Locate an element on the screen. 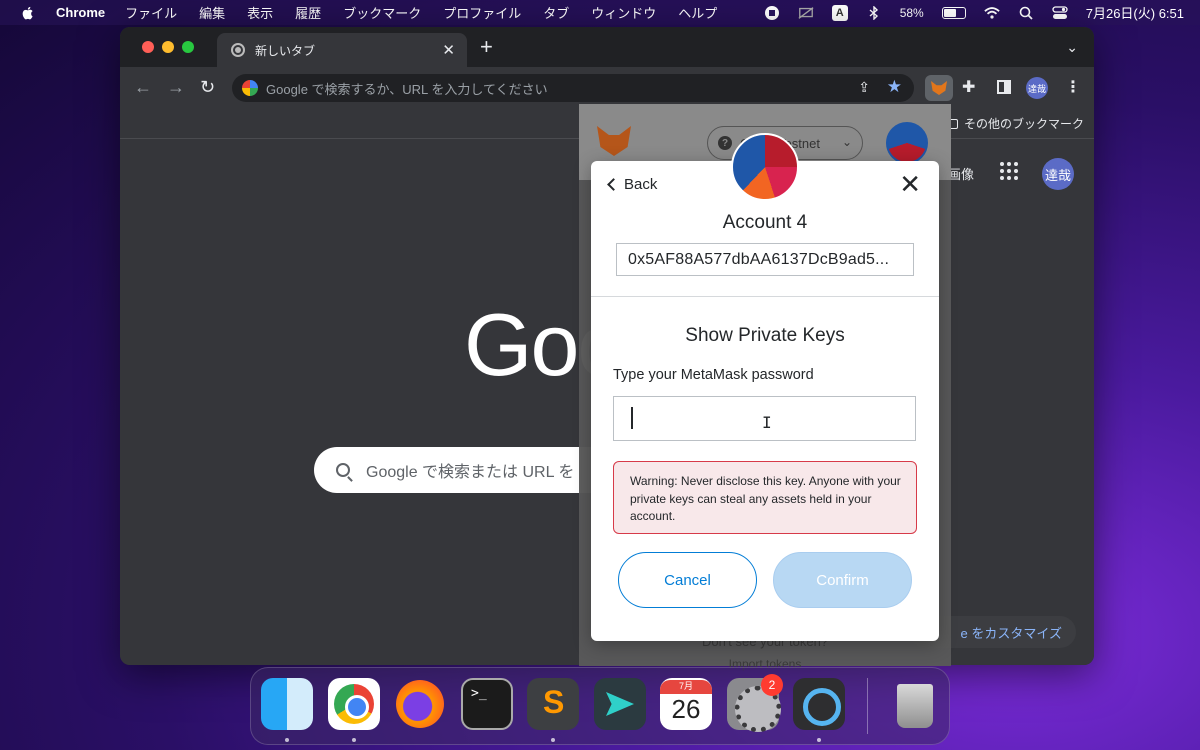  dock-separator is located at coordinates (867, 706).